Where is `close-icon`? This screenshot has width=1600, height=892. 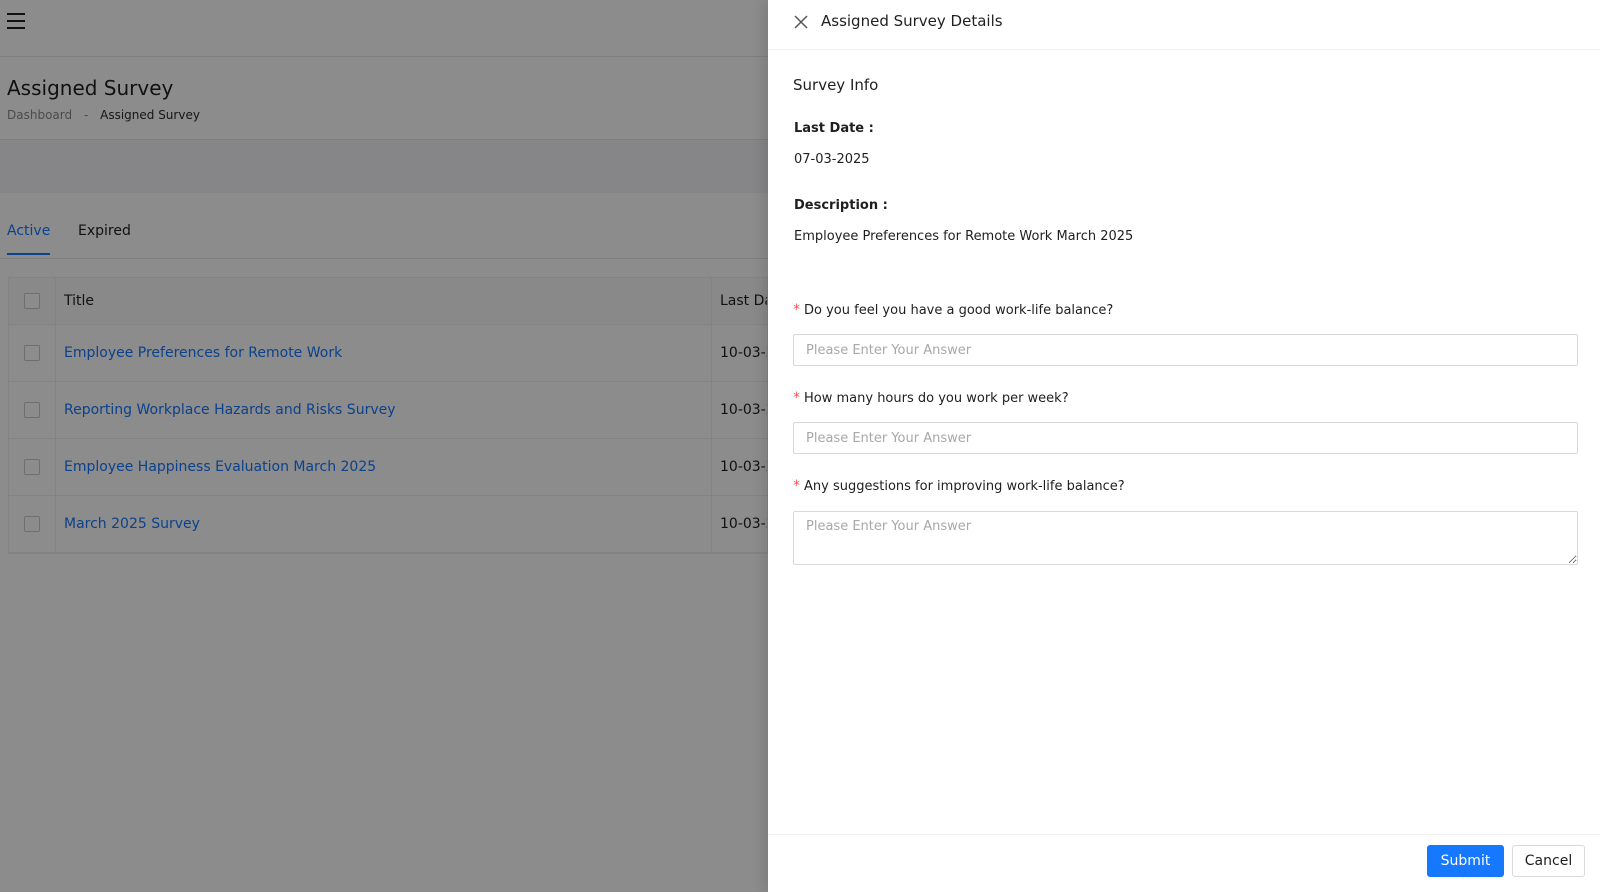
close-icon is located at coordinates (801, 22).